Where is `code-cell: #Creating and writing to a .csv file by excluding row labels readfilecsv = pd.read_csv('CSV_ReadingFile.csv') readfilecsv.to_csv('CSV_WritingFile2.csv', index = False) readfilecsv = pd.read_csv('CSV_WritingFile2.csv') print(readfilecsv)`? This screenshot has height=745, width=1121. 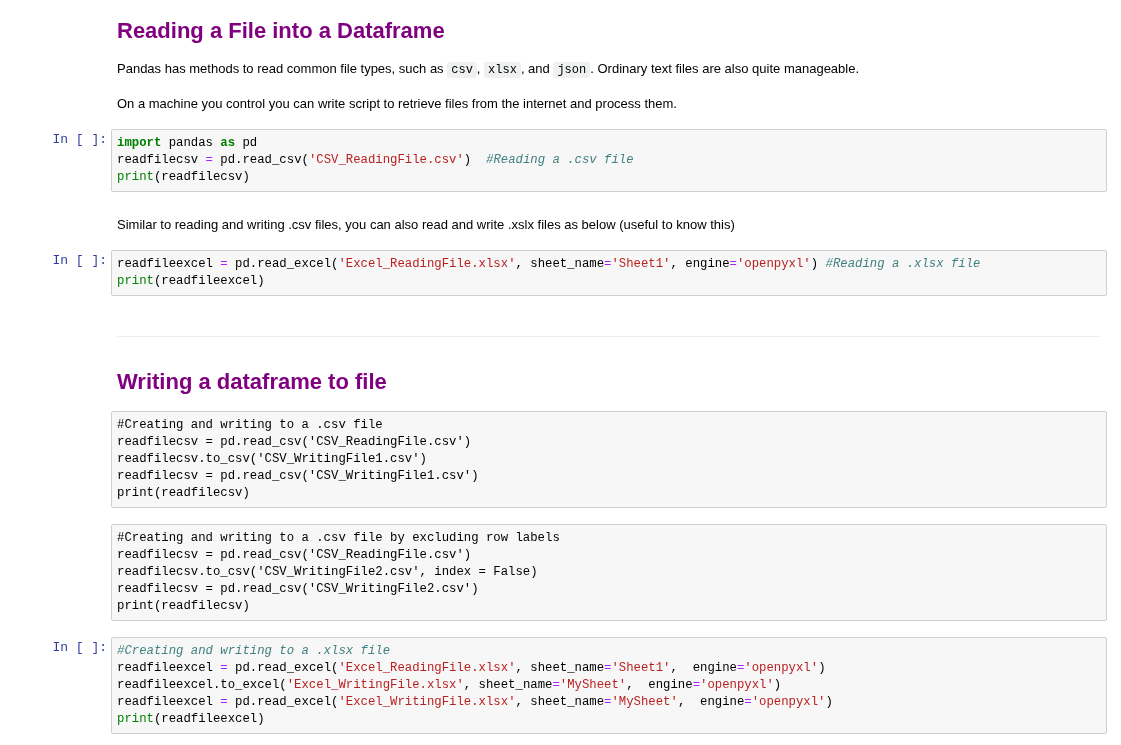
code-cell: #Creating and writing to a .csv file by excluding row labels readfilecsv = pd.read_csv('CSV_ReadingFile.csv') readfilecsv.to_csv('CSV_WritingFile2.csv', index = False) readfilecsv = pd.read_csv('CSV_WritingFile2.csv') print(readfilecsv) is located at coordinates (609, 572).